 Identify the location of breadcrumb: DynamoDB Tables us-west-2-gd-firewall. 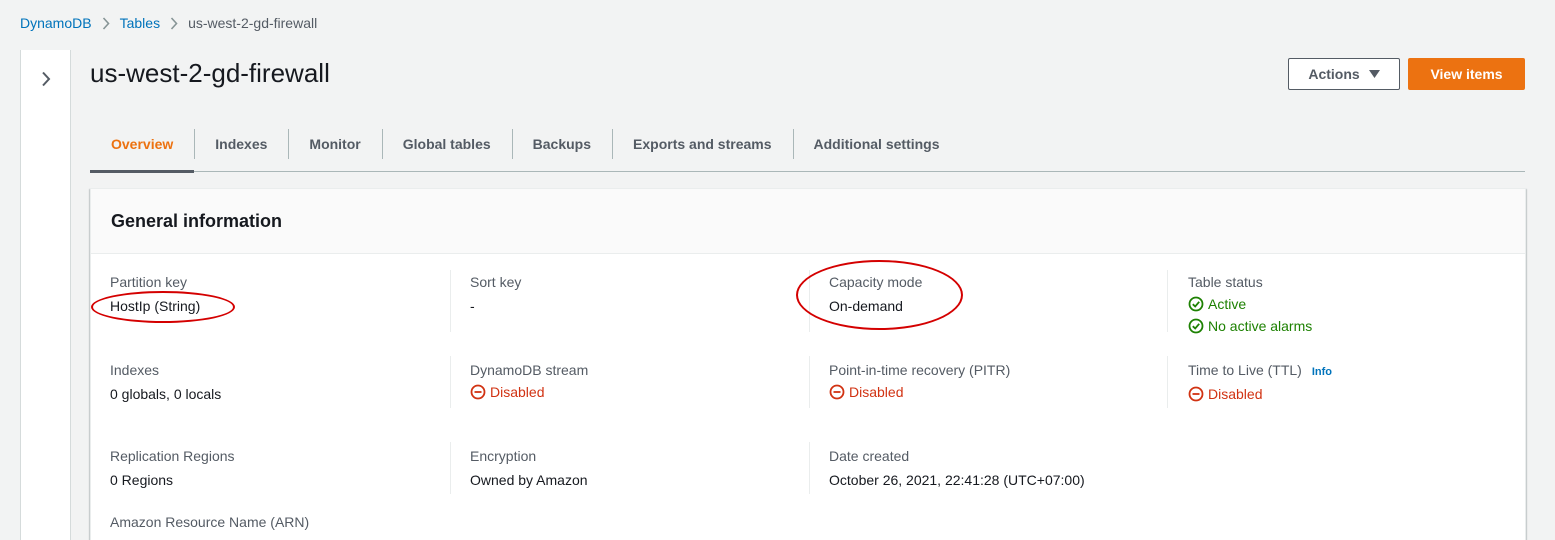
(168, 23).